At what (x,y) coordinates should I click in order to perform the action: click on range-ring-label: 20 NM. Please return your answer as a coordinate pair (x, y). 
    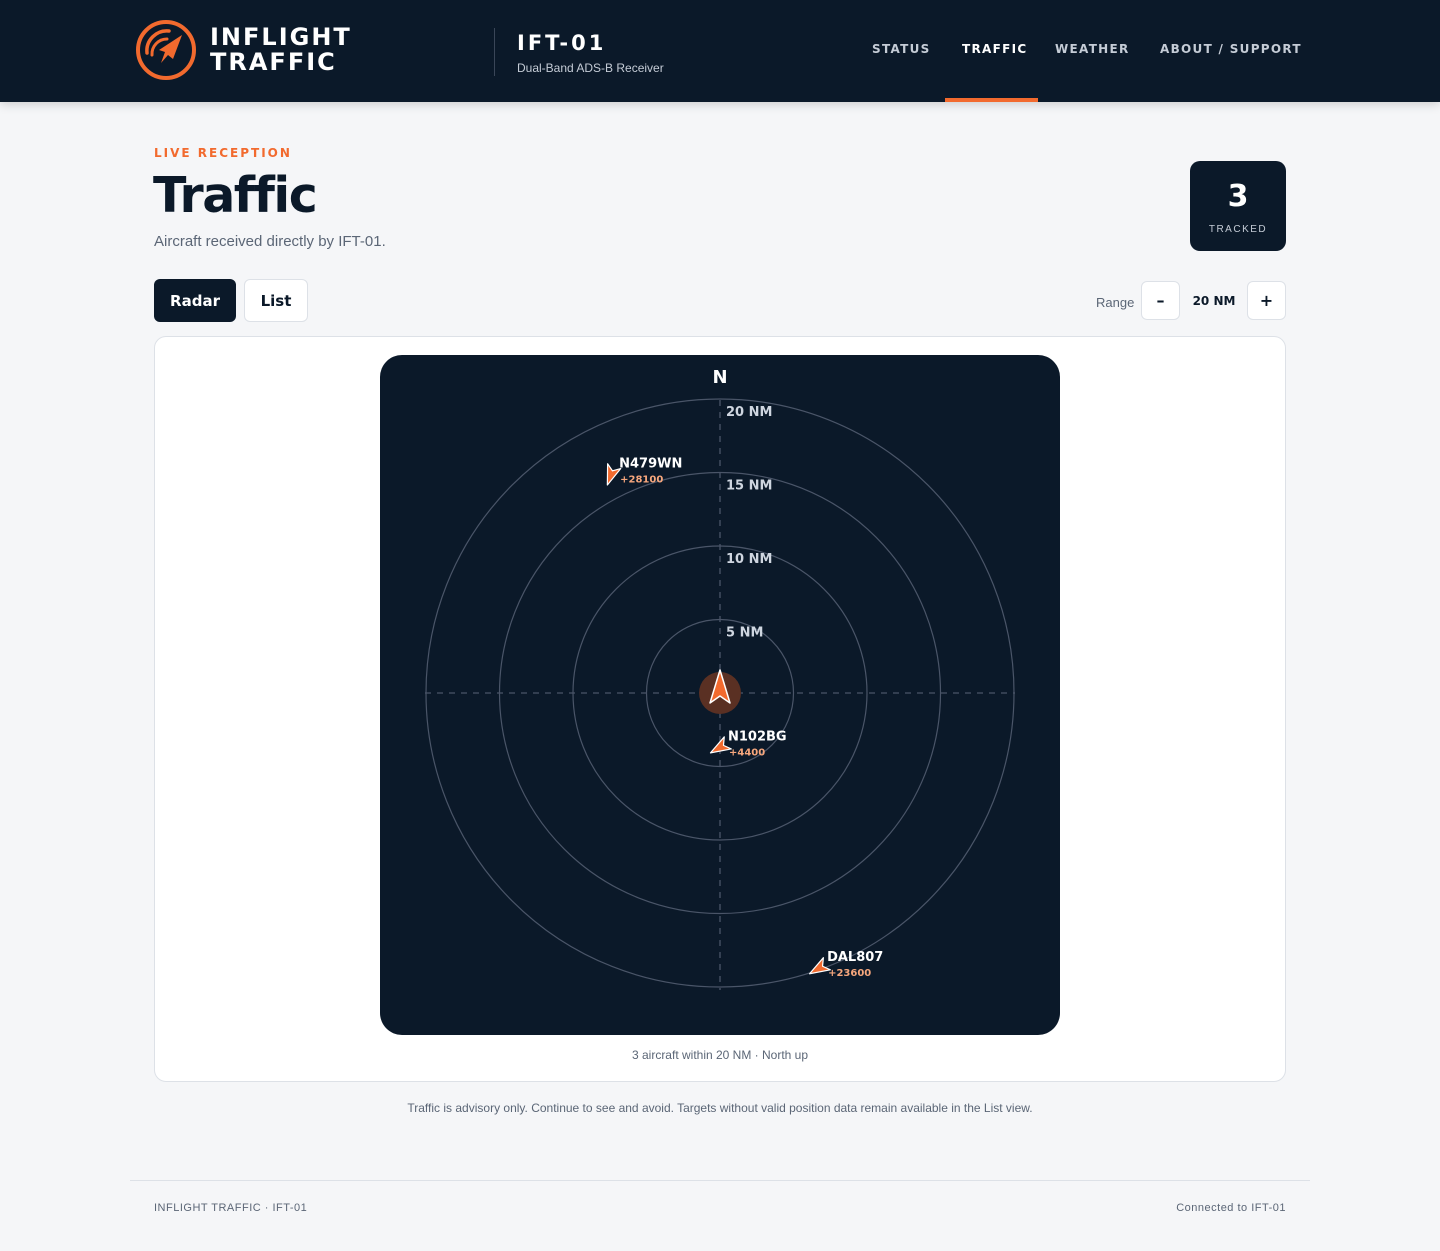
    Looking at the image, I should click on (749, 412).